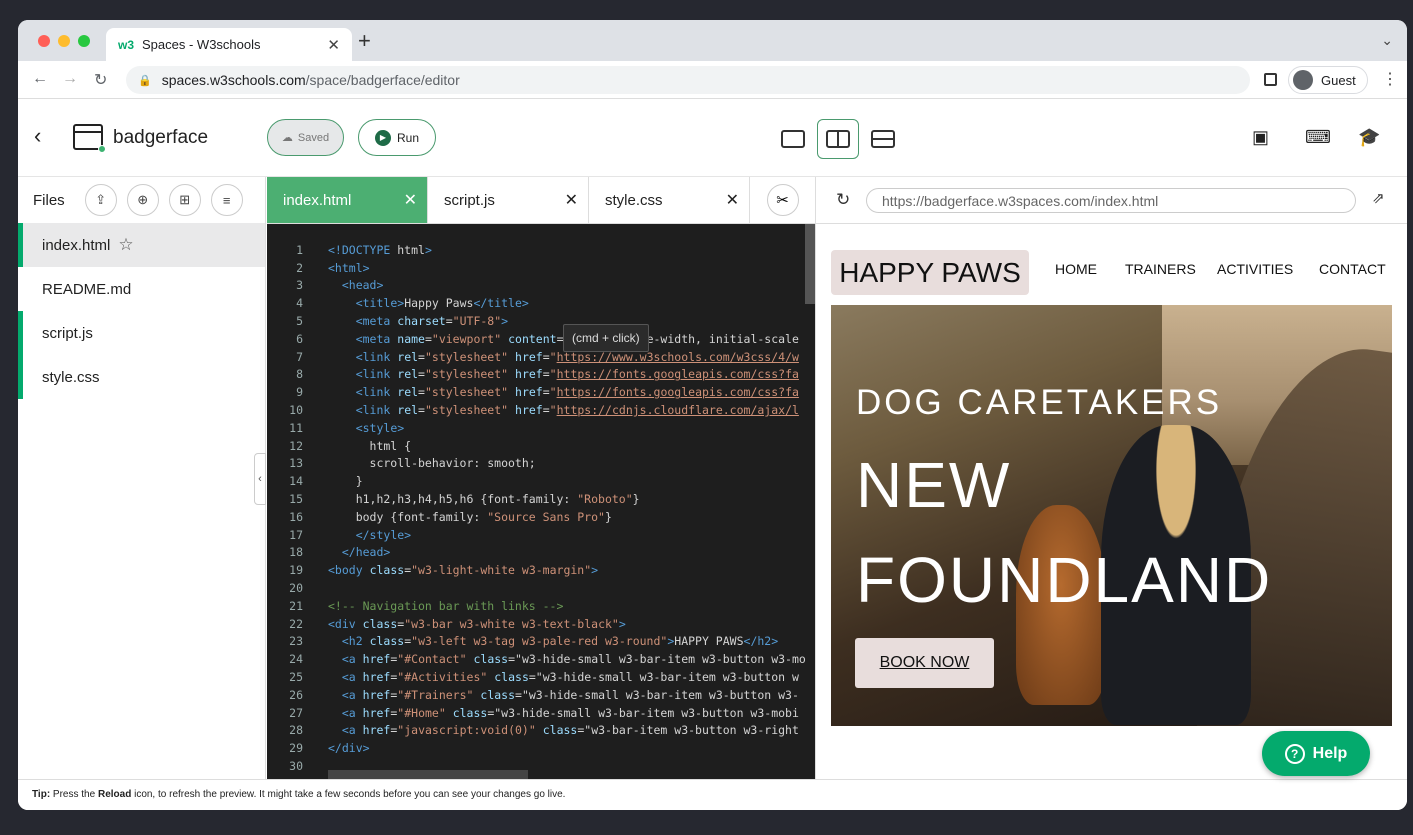 This screenshot has width=1413, height=835. What do you see at coordinates (397, 137) in the screenshot?
I see `run-button: ▶ Run` at bounding box center [397, 137].